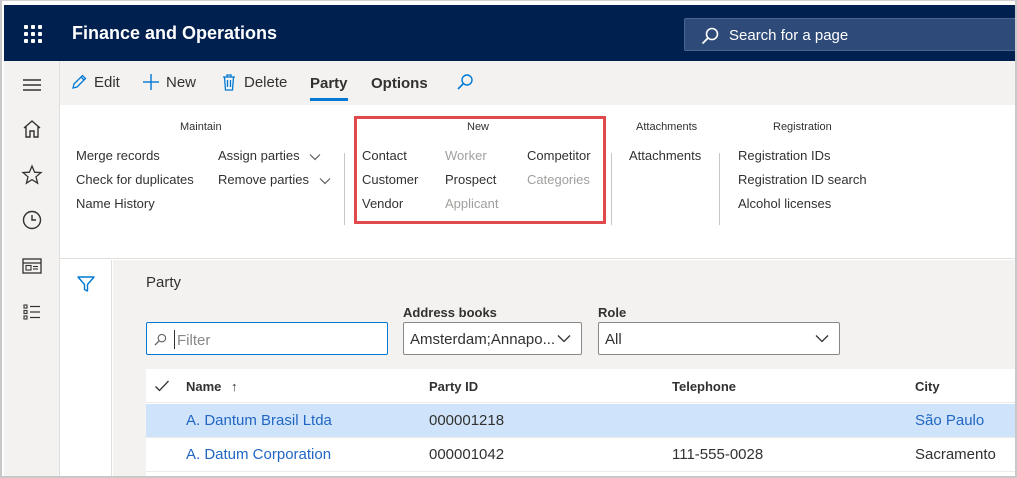  I want to click on column-header-city: City, so click(927, 386).